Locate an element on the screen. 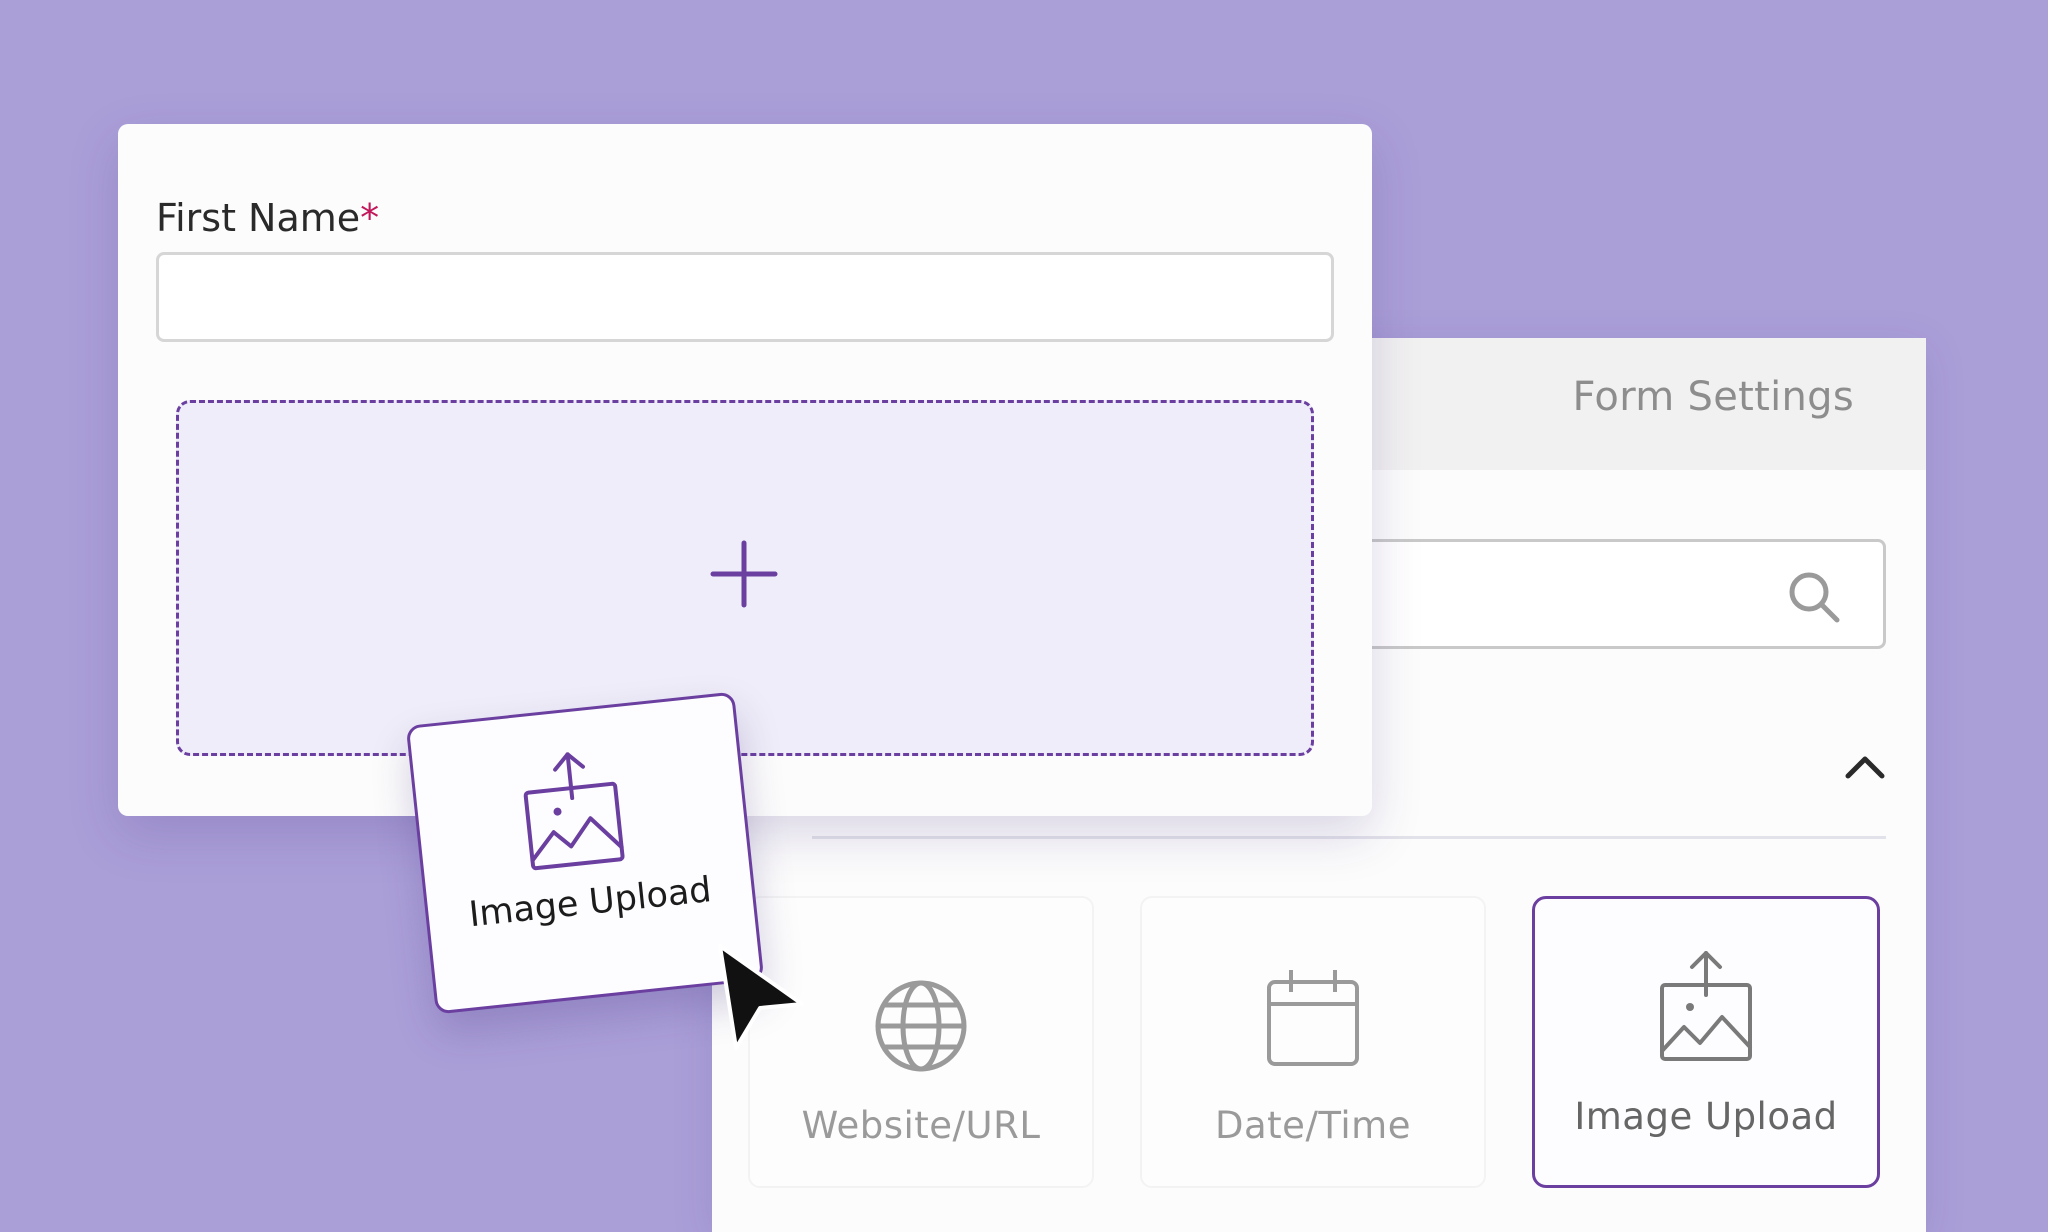  field-tile-label: Image Upload is located at coordinates (1706, 1116).